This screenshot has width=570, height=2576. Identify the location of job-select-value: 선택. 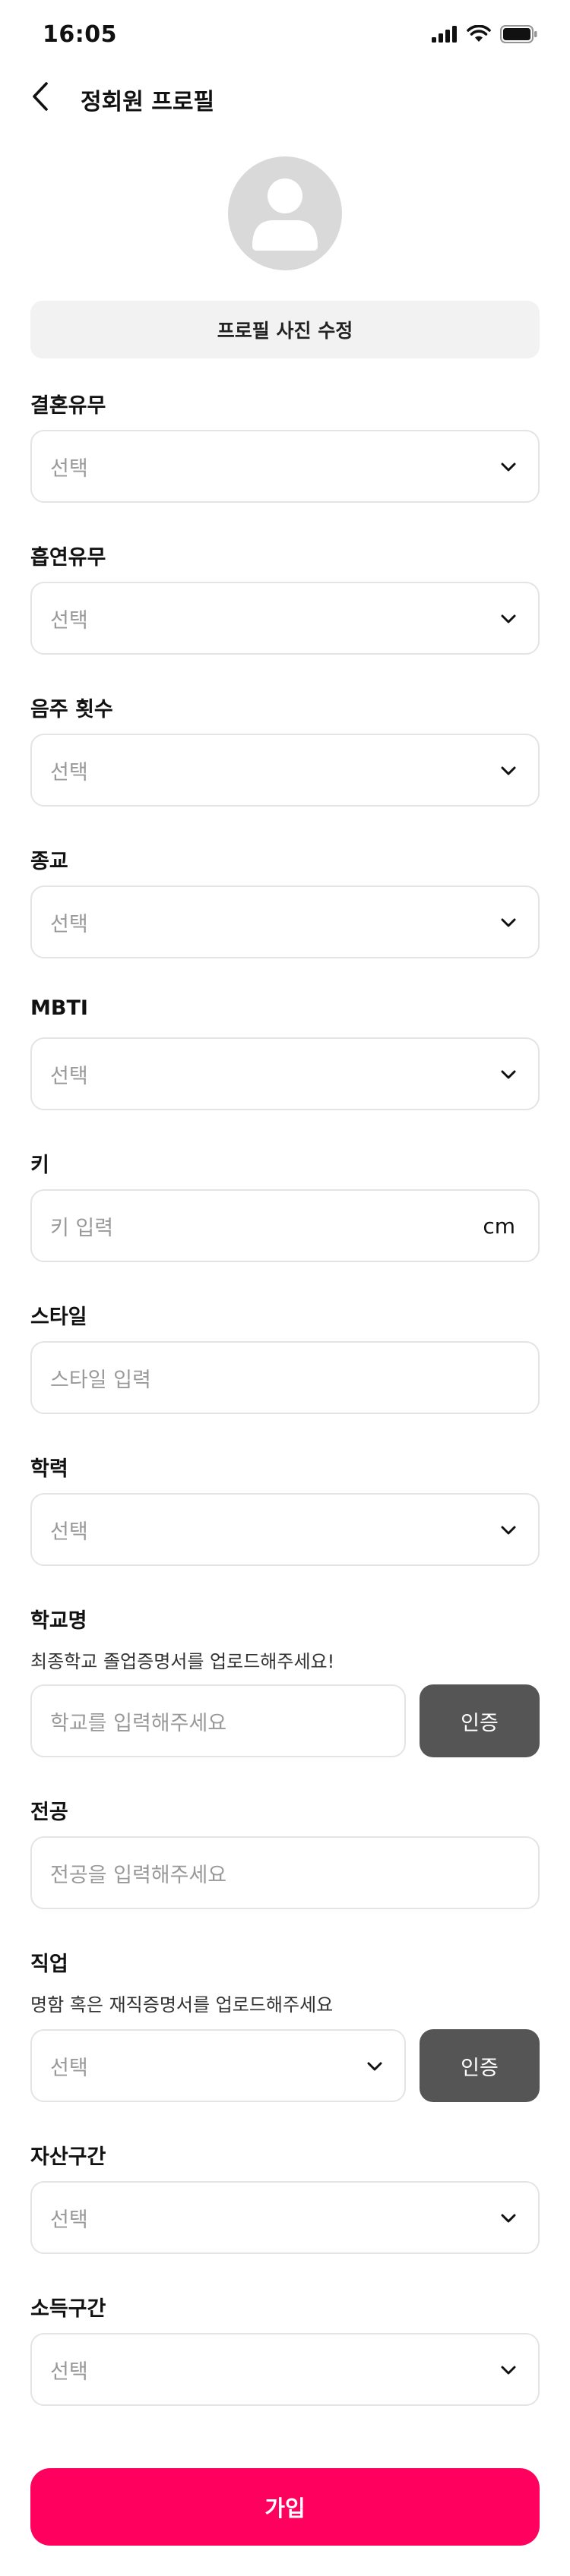
(69, 2068).